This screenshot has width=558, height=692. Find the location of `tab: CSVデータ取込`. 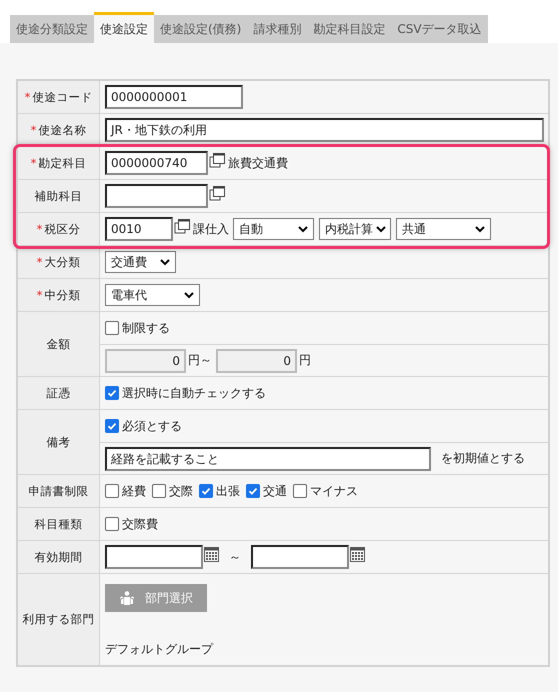

tab: CSVデータ取込 is located at coordinates (439, 29).